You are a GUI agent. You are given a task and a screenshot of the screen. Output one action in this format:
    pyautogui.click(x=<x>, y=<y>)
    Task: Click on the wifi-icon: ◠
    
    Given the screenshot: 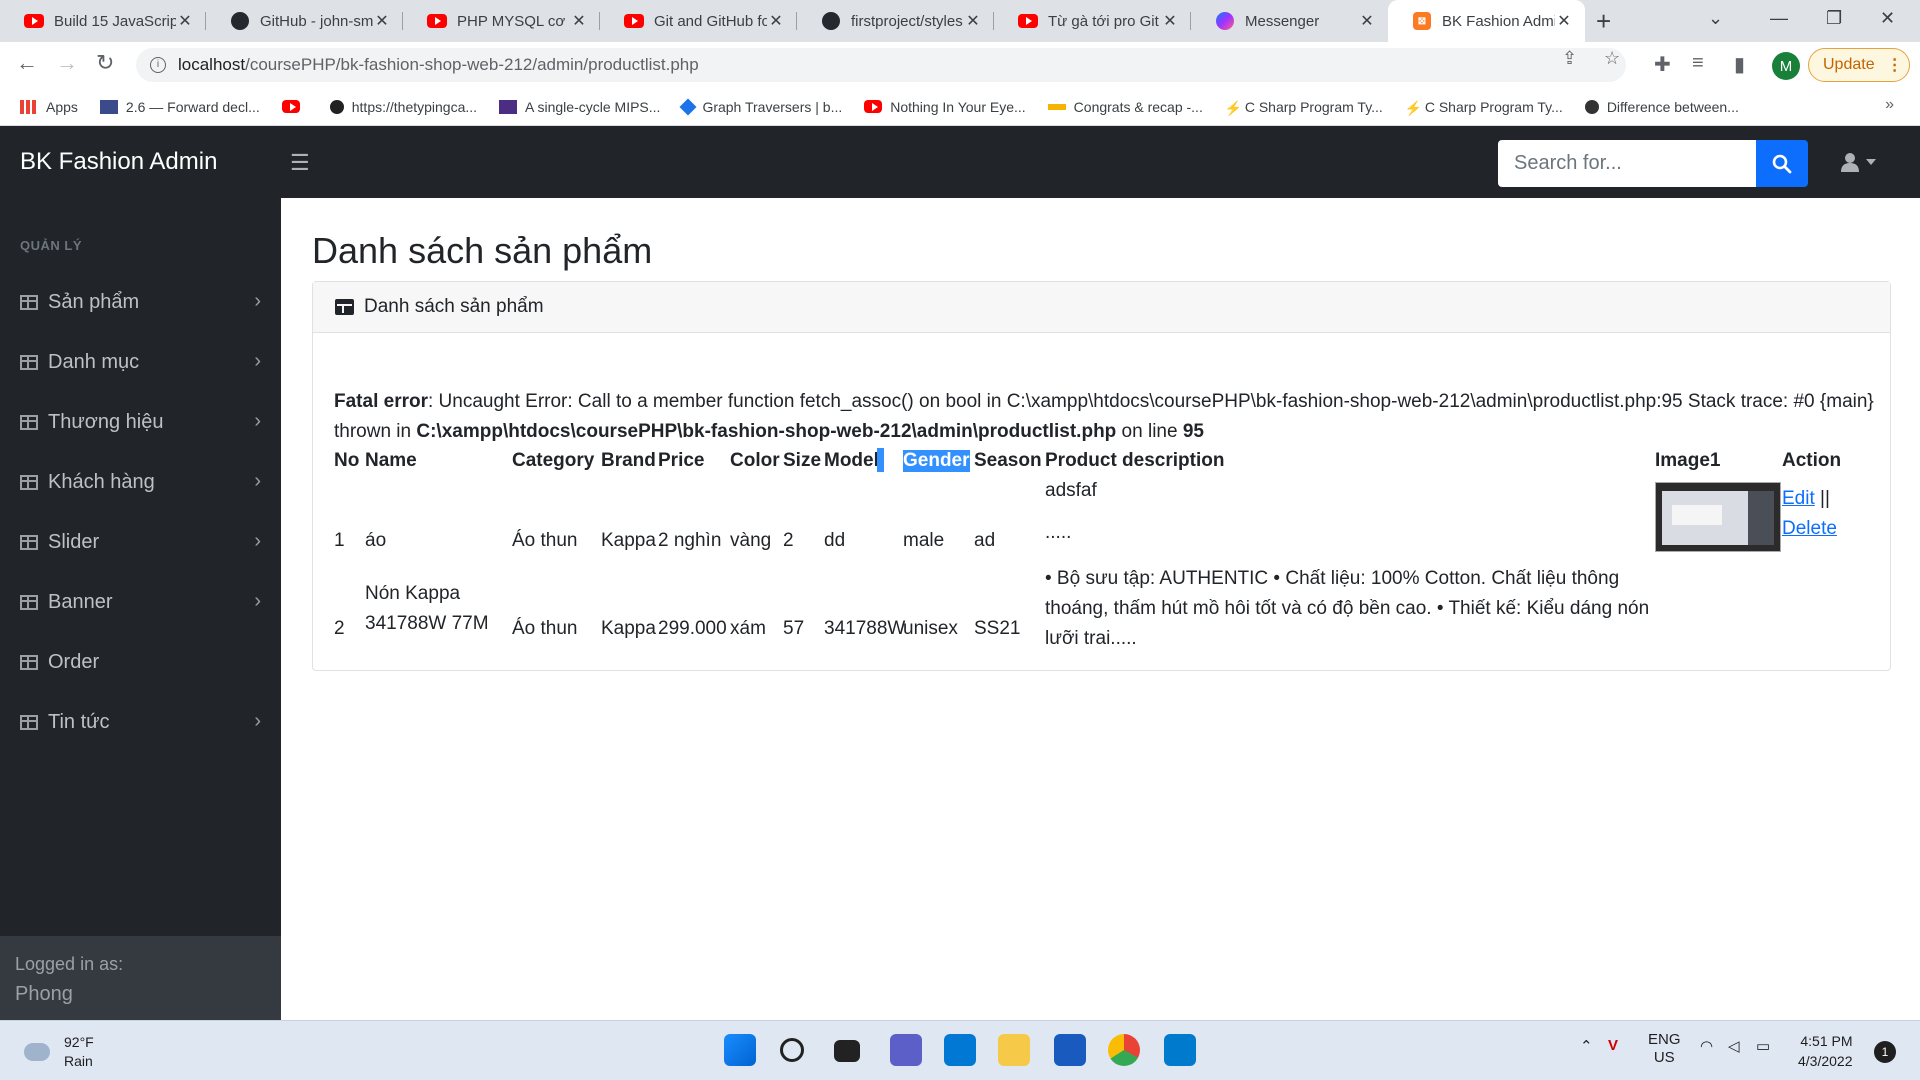 What is the action you would take?
    pyautogui.click(x=1706, y=1046)
    